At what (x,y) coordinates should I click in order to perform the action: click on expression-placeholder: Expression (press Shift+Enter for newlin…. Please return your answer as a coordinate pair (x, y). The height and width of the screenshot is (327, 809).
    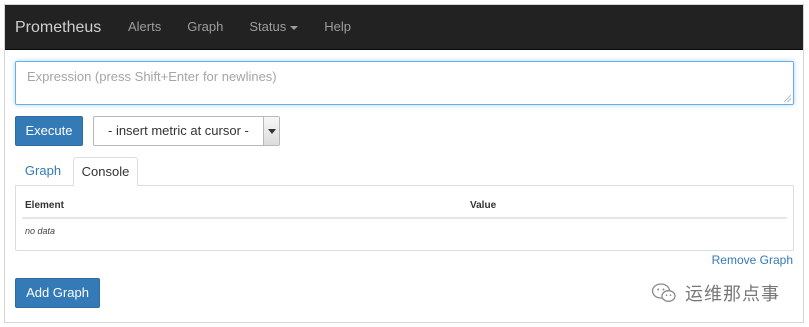
    Looking at the image, I should click on (152, 76).